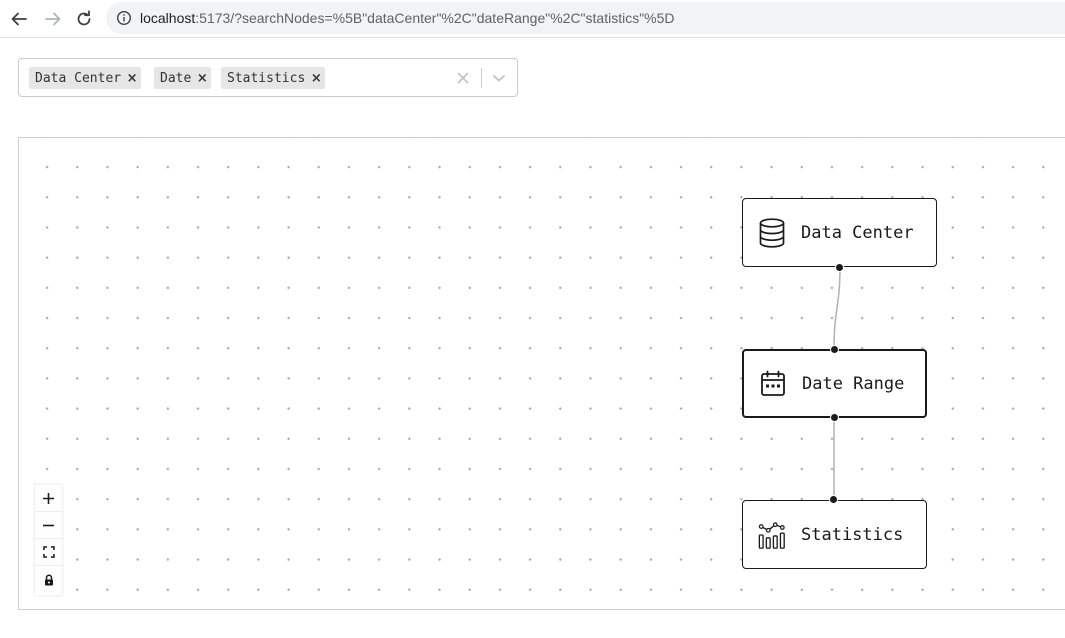  I want to click on statistics-chart-icon, so click(772, 535).